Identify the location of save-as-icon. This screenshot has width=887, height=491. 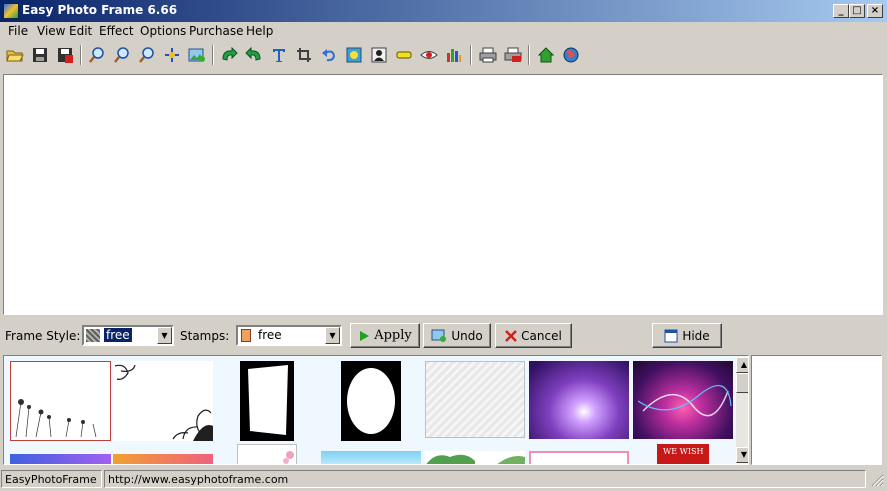
(65, 55).